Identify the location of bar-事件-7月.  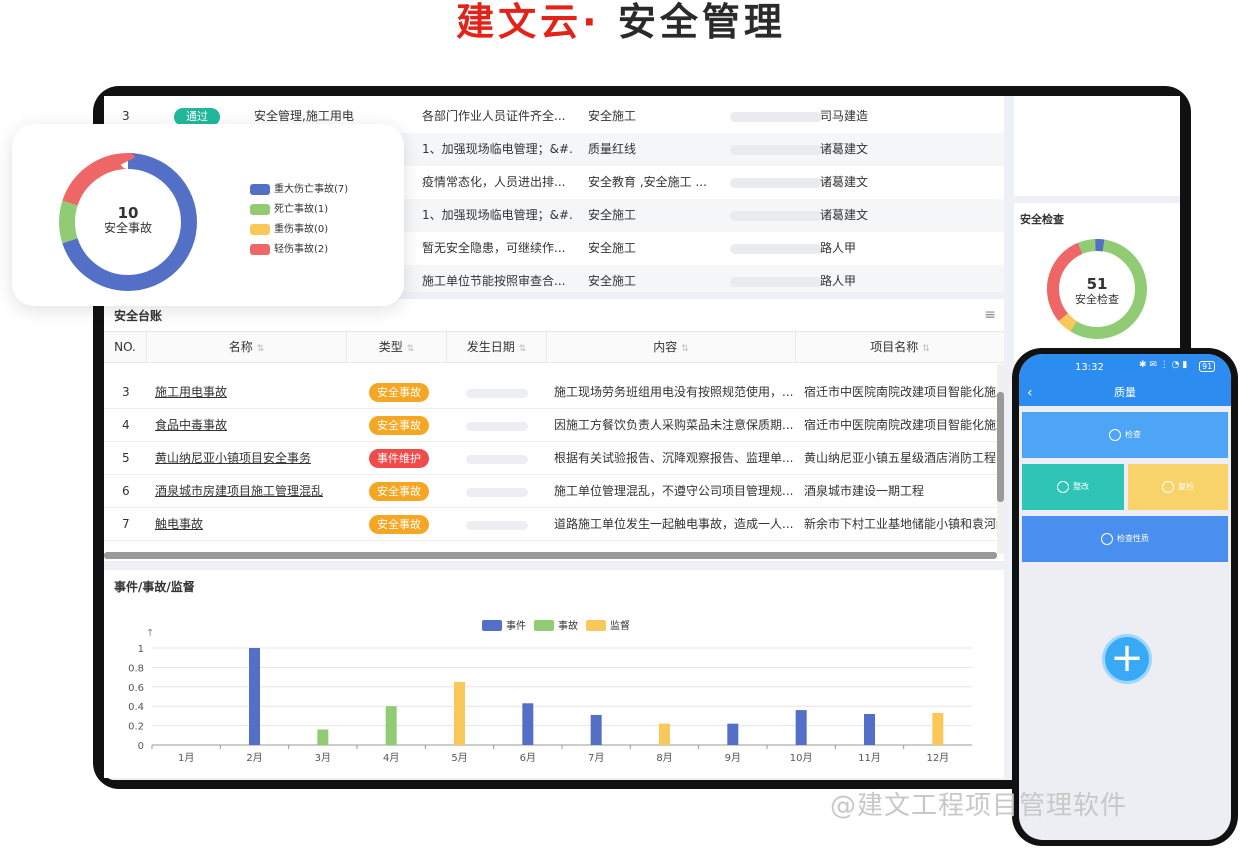
(596, 729).